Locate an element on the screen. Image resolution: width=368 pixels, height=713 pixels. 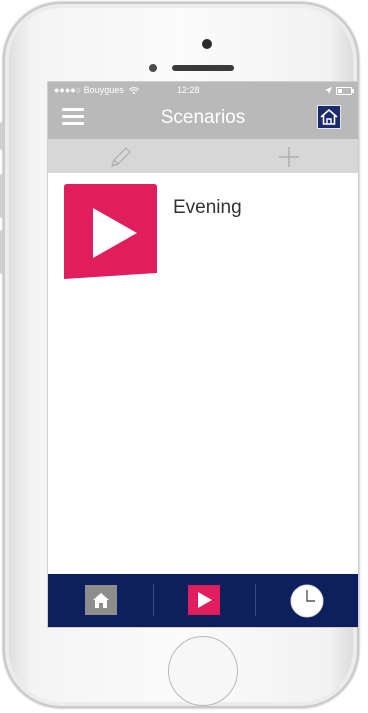
mute-switch is located at coordinates (2, 136).